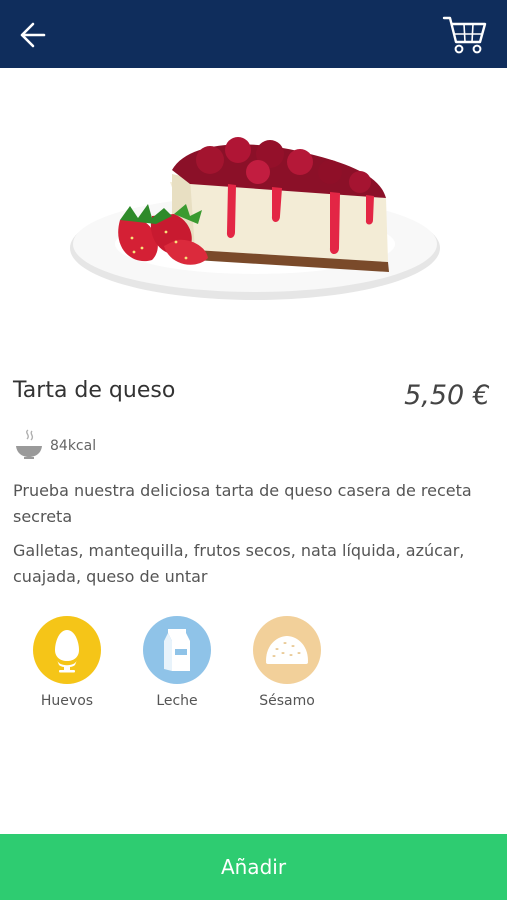 This screenshot has width=507, height=900. What do you see at coordinates (67, 701) in the screenshot?
I see `allergen-label: Huevos` at bounding box center [67, 701].